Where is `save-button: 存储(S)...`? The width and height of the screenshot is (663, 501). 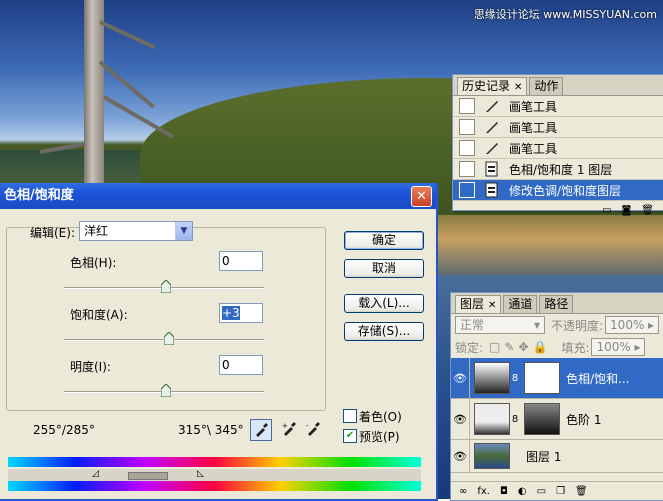 save-button: 存储(S)... is located at coordinates (384, 331).